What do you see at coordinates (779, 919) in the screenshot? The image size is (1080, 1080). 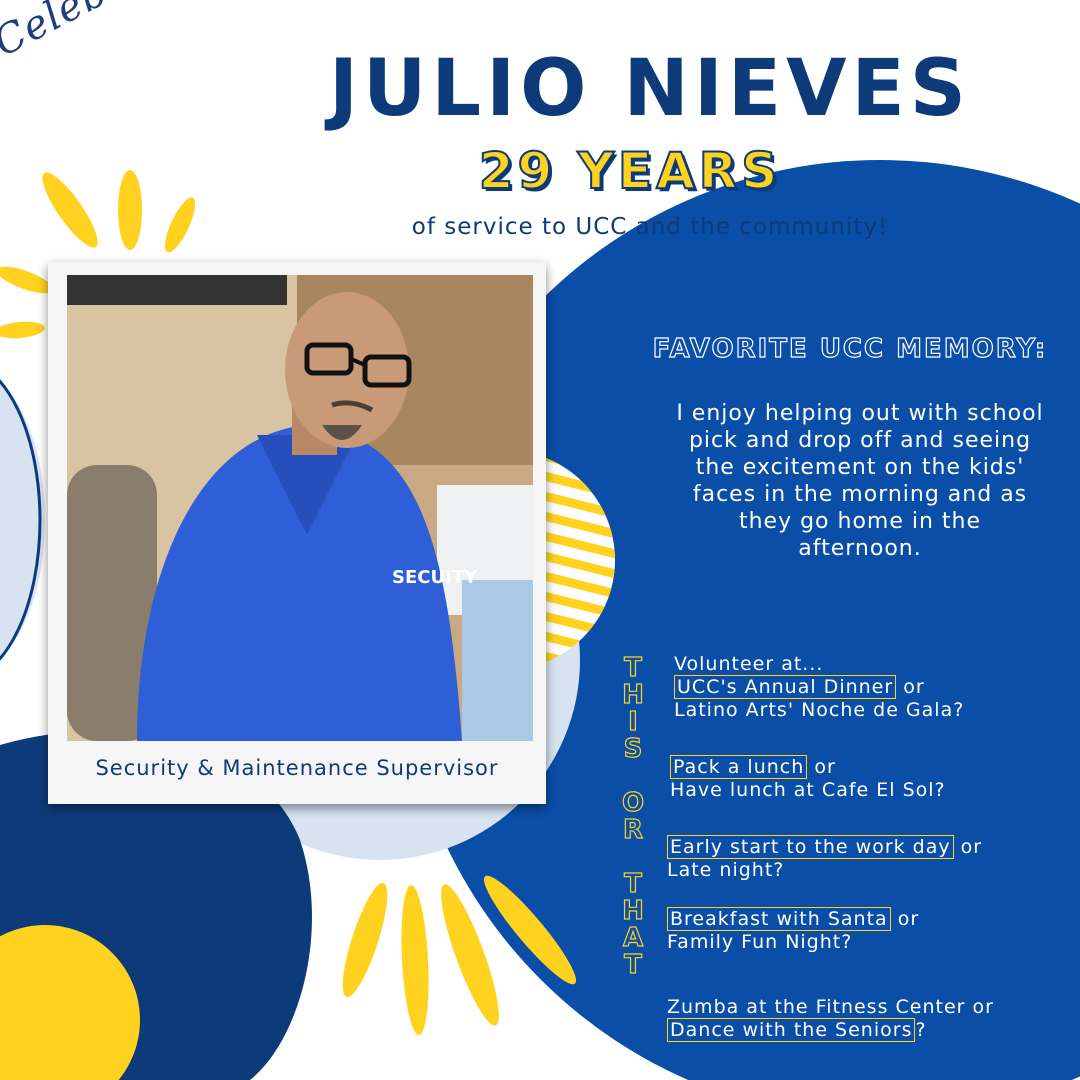 I see `choice-option-a: Breakfast with Santa` at bounding box center [779, 919].